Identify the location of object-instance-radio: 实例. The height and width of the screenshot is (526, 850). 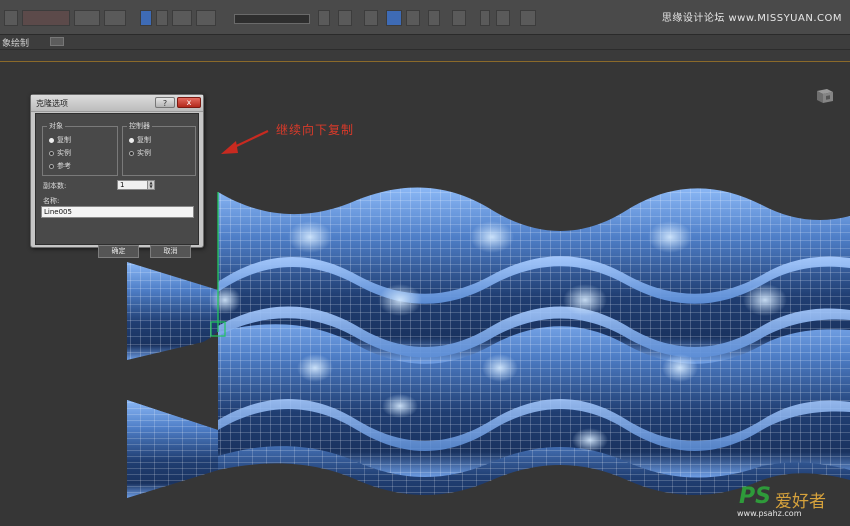
(60, 153).